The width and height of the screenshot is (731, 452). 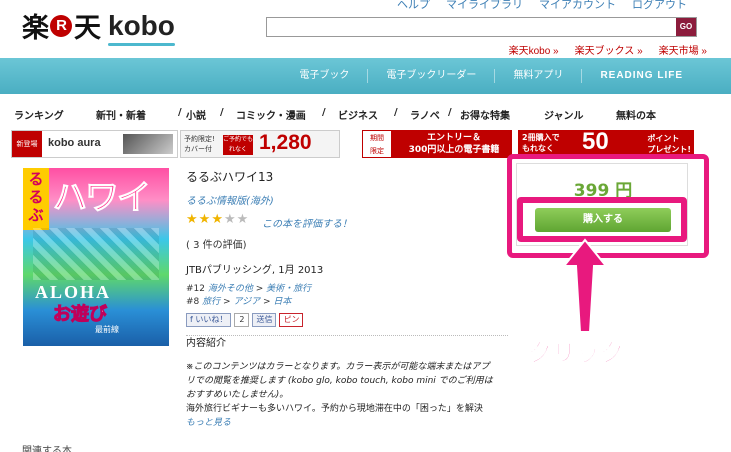 I want to click on like-count: 2, so click(x=242, y=320).